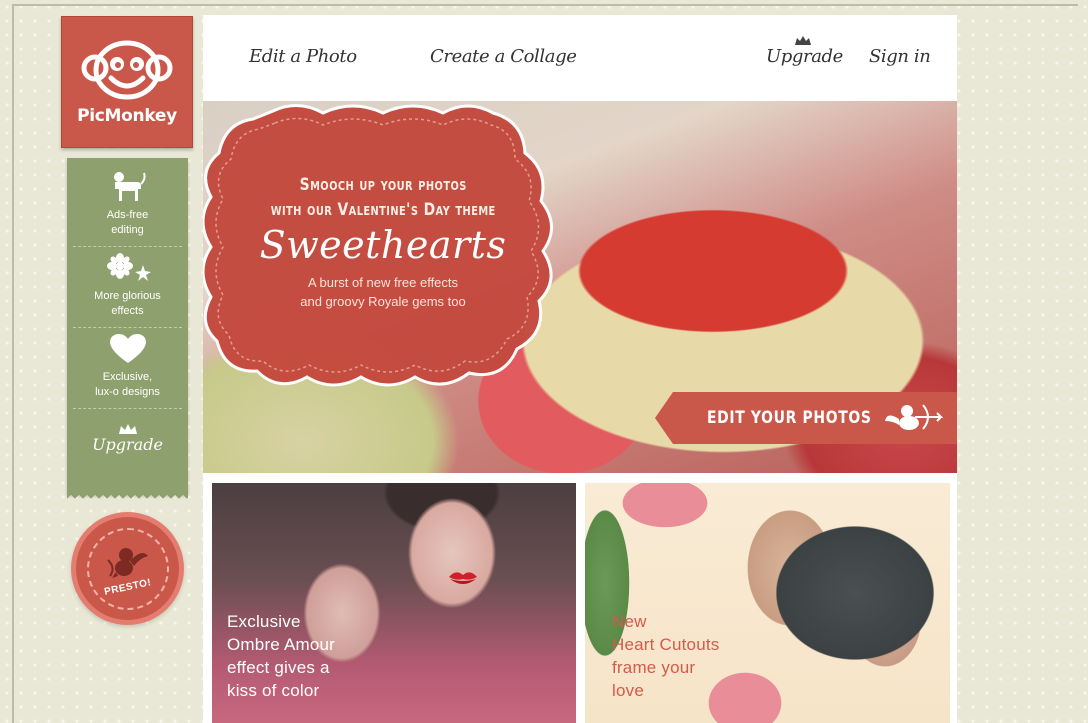 The image size is (1088, 723). I want to click on tile-caption-heart-cutouts: New Heart Cutouts frame your love, so click(666, 656).